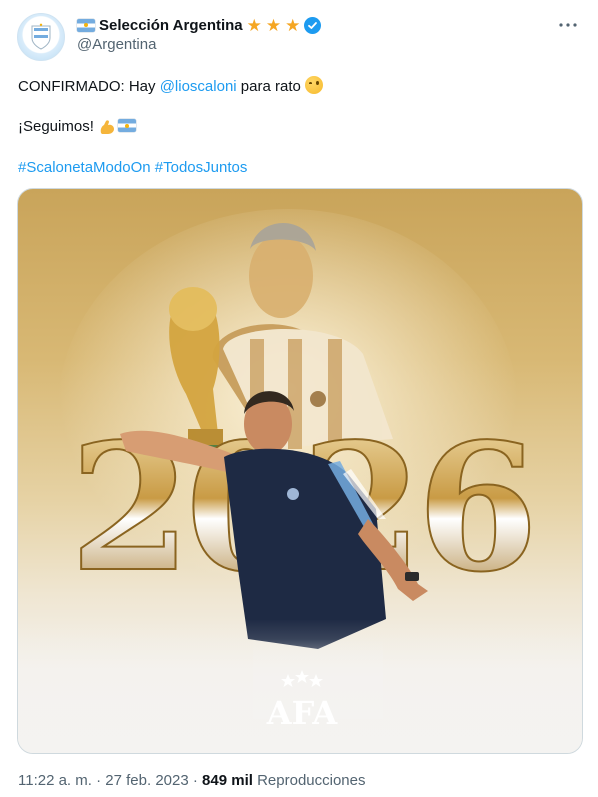  What do you see at coordinates (107, 128) in the screenshot?
I see `flexed-biceps-emoji-icon` at bounding box center [107, 128].